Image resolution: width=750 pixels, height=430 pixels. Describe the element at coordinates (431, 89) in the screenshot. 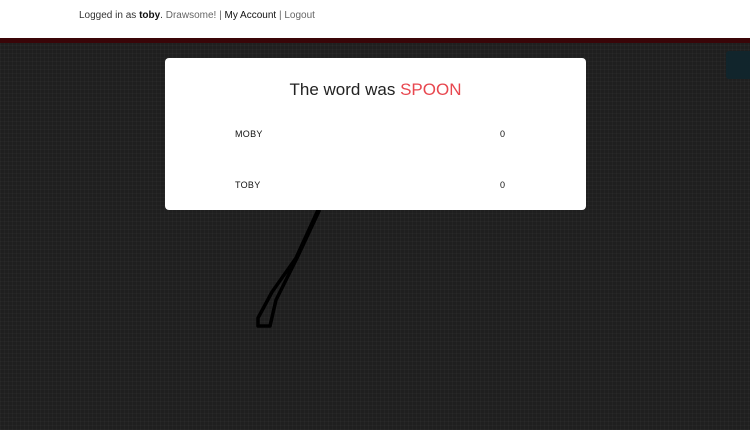

I see `revealed-word: SPOON` at that location.